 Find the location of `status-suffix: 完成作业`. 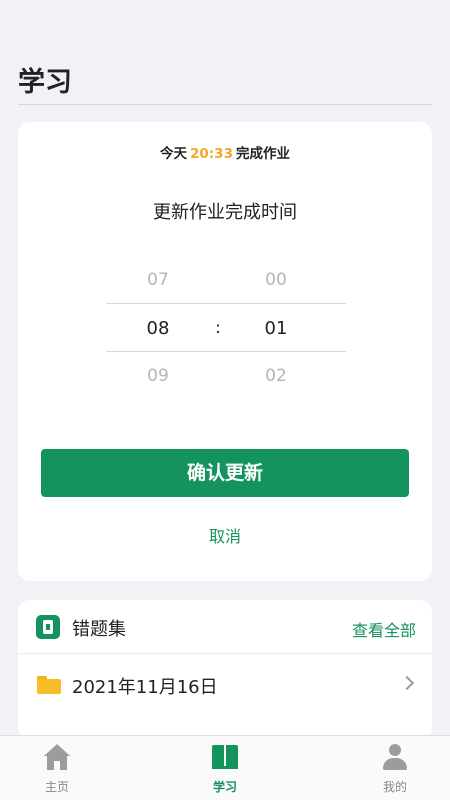

status-suffix: 完成作业 is located at coordinates (262, 154).